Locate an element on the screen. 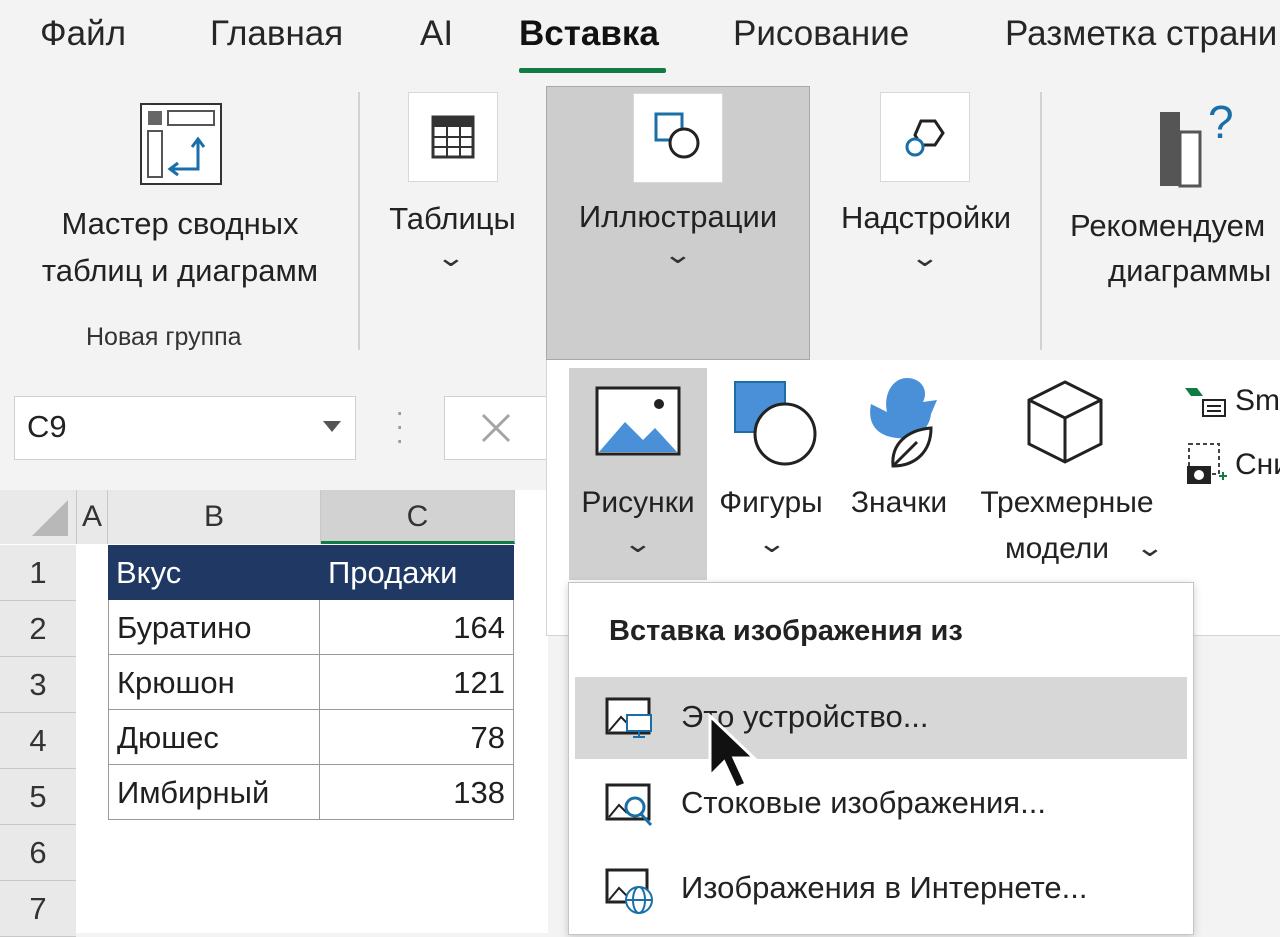 The image size is (1280, 937). close-icon is located at coordinates (496, 428).